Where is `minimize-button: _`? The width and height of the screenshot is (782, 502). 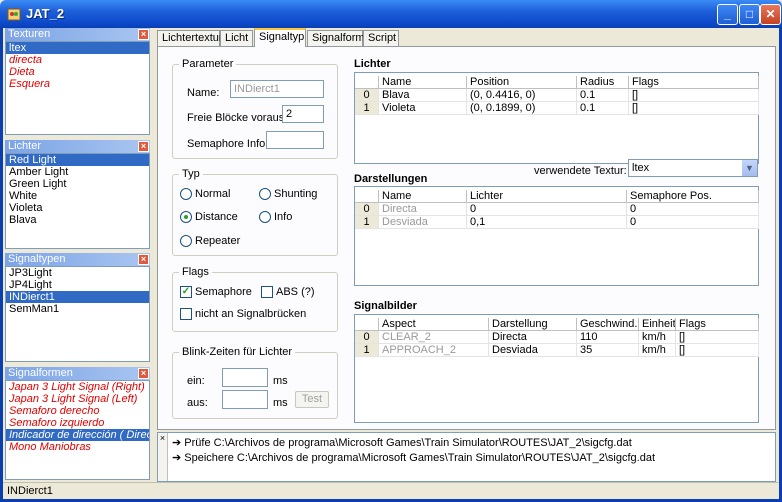
minimize-button: _ is located at coordinates (727, 14).